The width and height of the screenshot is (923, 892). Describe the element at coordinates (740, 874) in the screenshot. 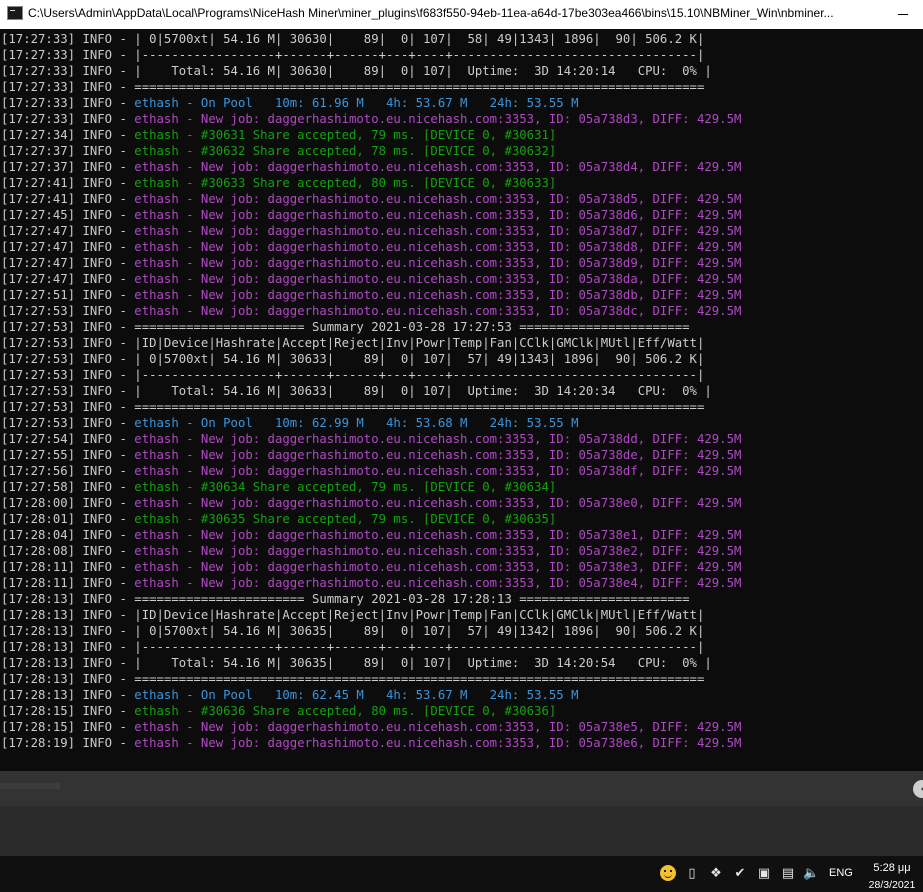

I see `security-shield-icon: ✔` at that location.